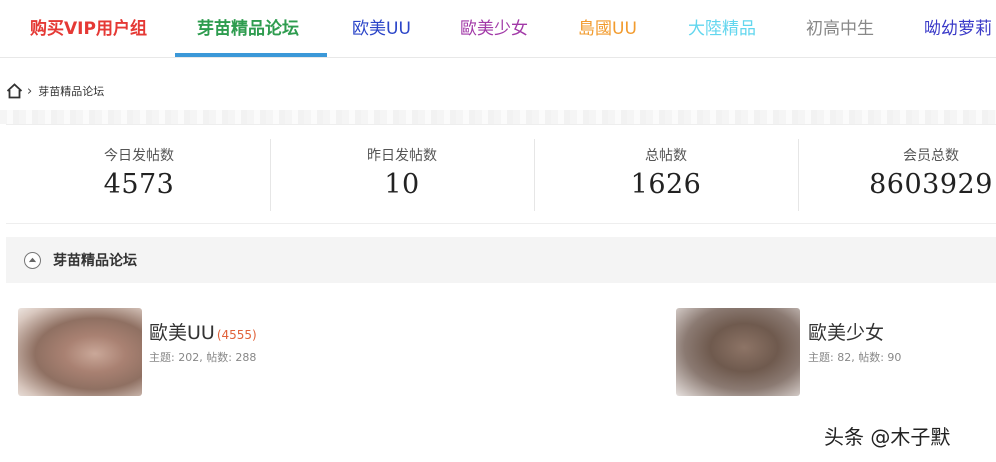 The height and width of the screenshot is (462, 996). I want to click on stat-value: 1626, so click(666, 184).